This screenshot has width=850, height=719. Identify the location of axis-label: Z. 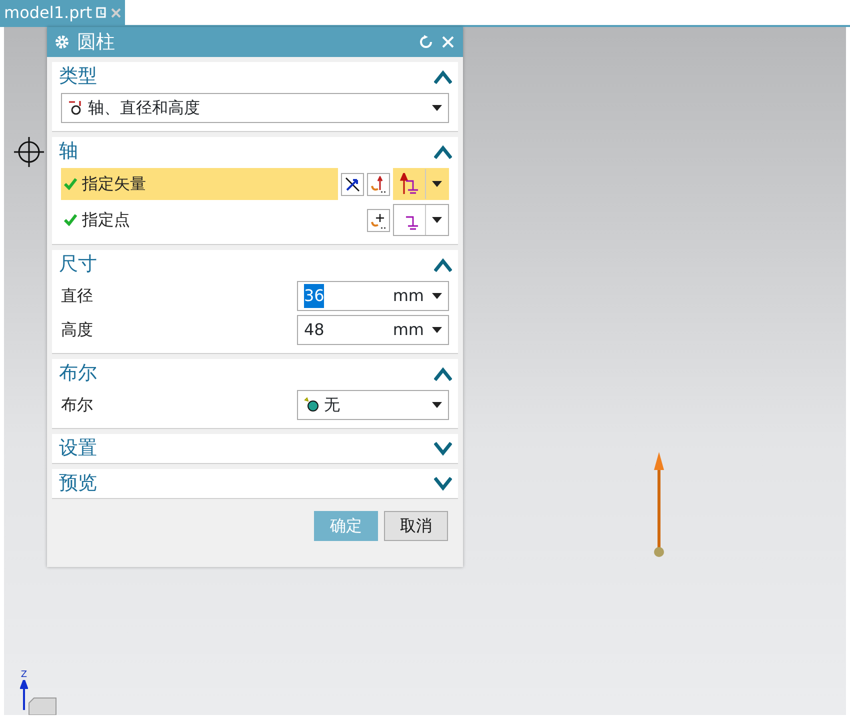
(24, 675).